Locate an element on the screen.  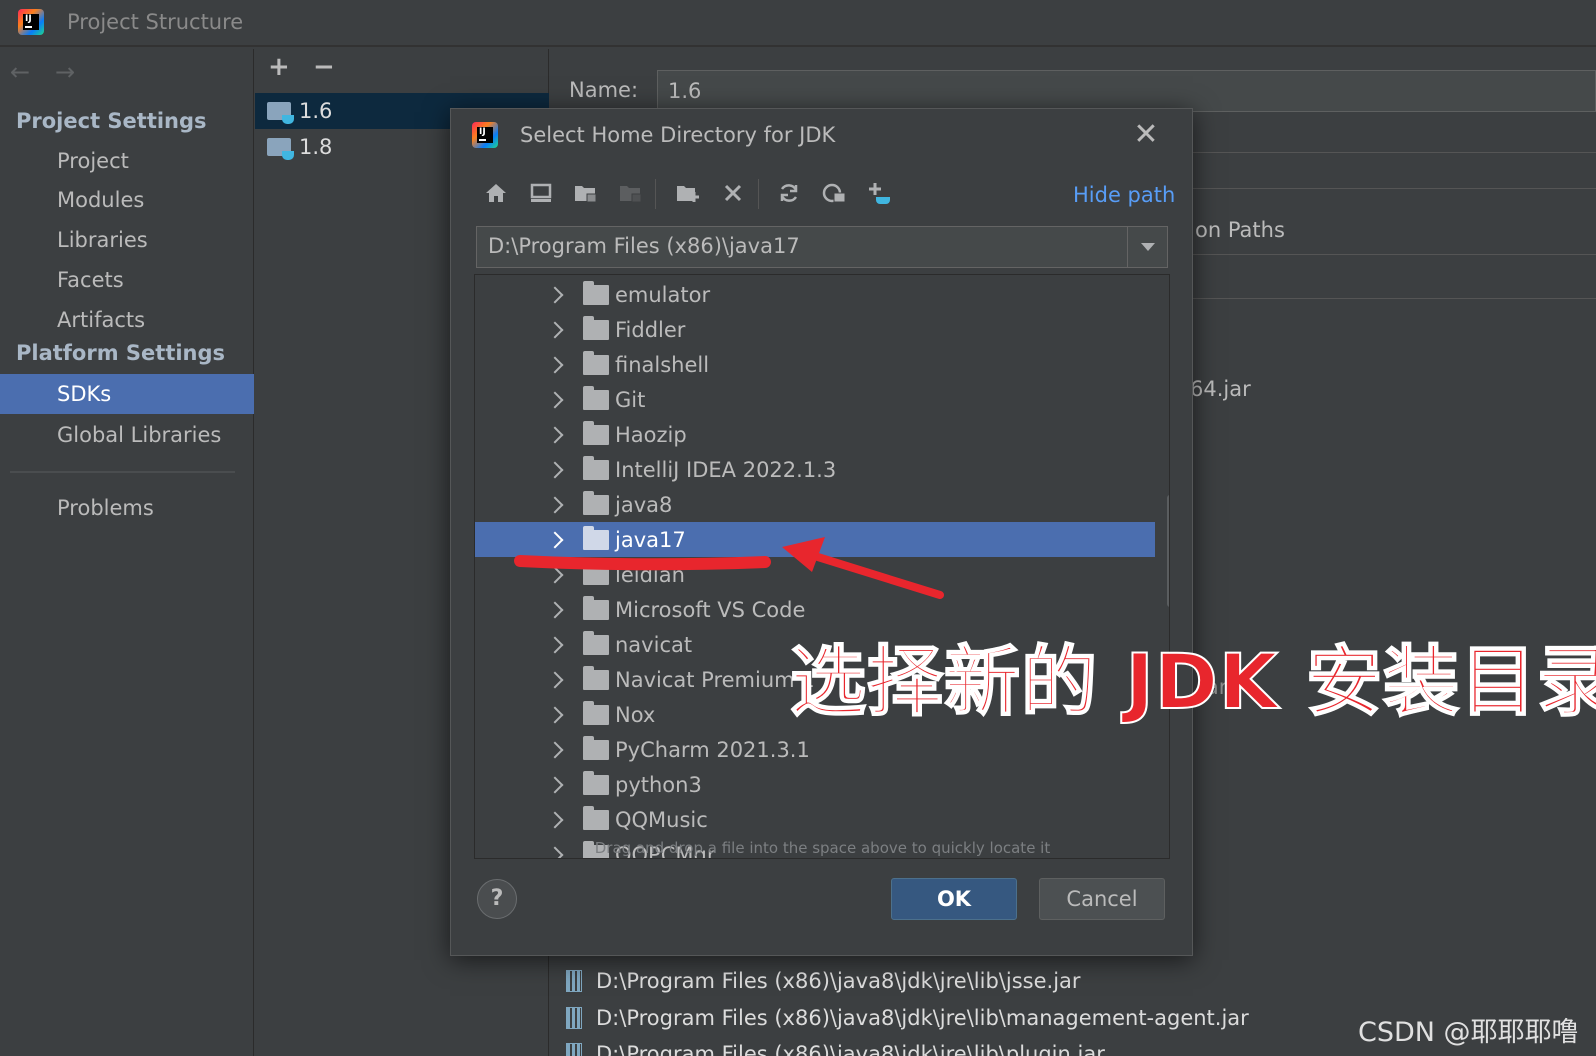
platform-settings-heading: Platform Settings is located at coordinates (121, 353).